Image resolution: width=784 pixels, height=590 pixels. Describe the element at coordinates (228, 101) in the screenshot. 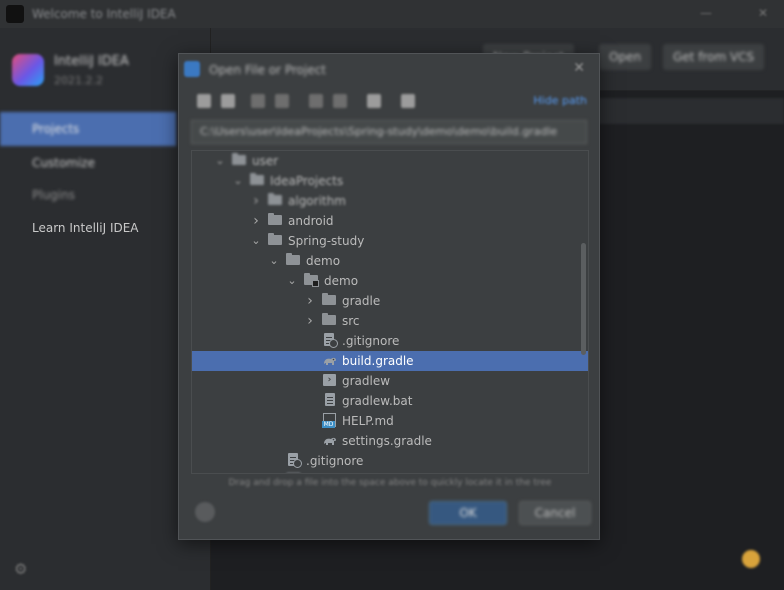

I see `desktop-icon` at that location.